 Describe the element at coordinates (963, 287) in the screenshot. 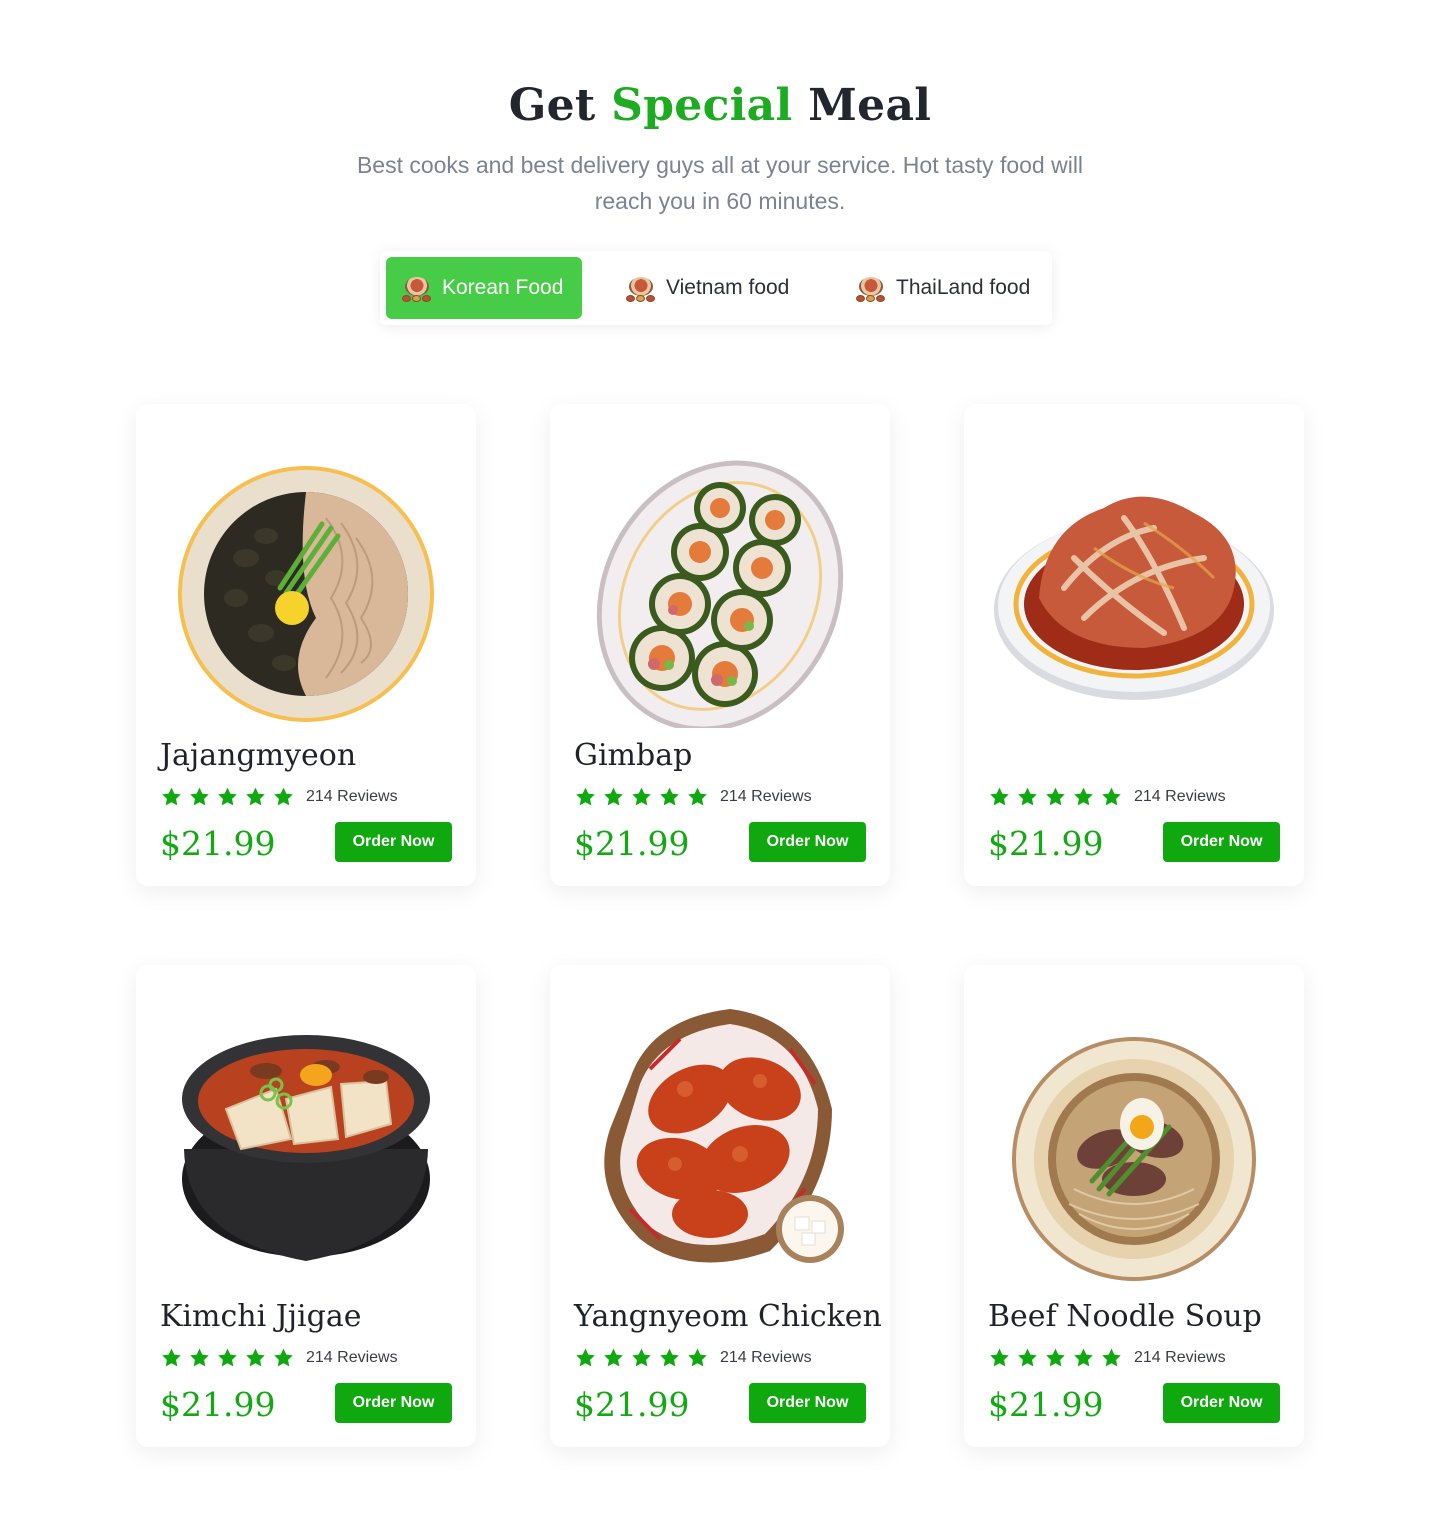

I see `tab-label: ThaiLand food` at that location.